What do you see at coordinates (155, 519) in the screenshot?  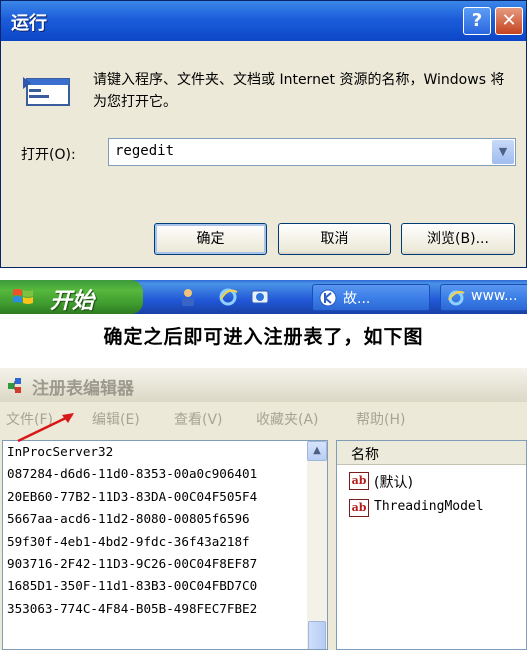 I see `tree-item: 5667aa-acd6-11d2-8080-00805f6596` at bounding box center [155, 519].